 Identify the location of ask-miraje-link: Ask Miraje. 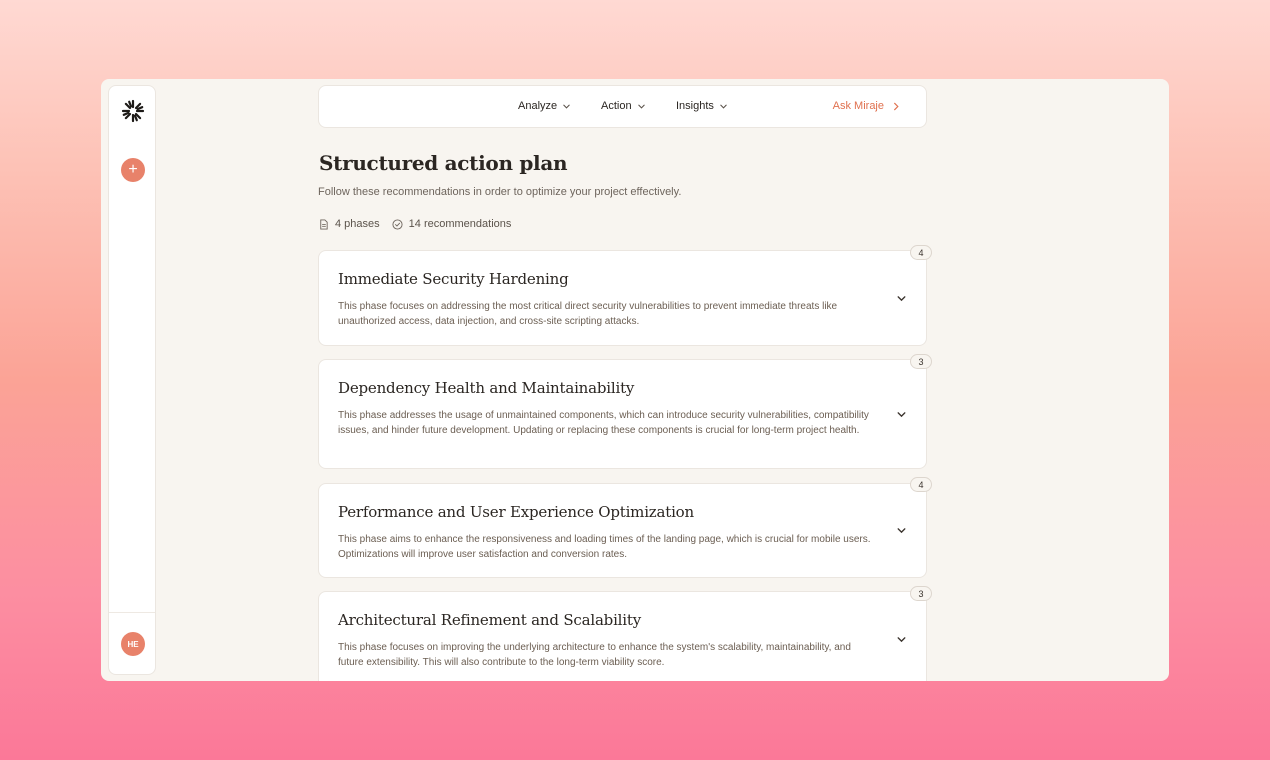
(866, 106).